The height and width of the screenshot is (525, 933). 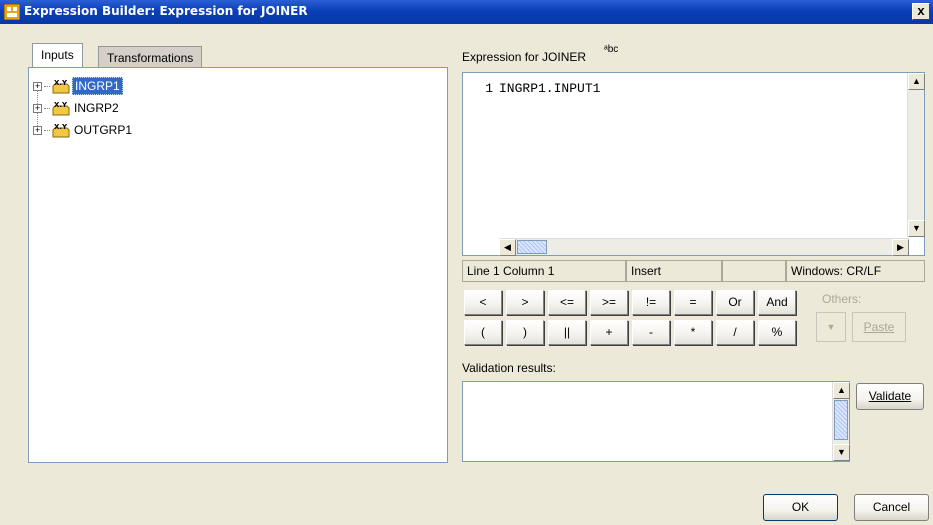 I want to click on line-number: 1, so click(x=489, y=88).